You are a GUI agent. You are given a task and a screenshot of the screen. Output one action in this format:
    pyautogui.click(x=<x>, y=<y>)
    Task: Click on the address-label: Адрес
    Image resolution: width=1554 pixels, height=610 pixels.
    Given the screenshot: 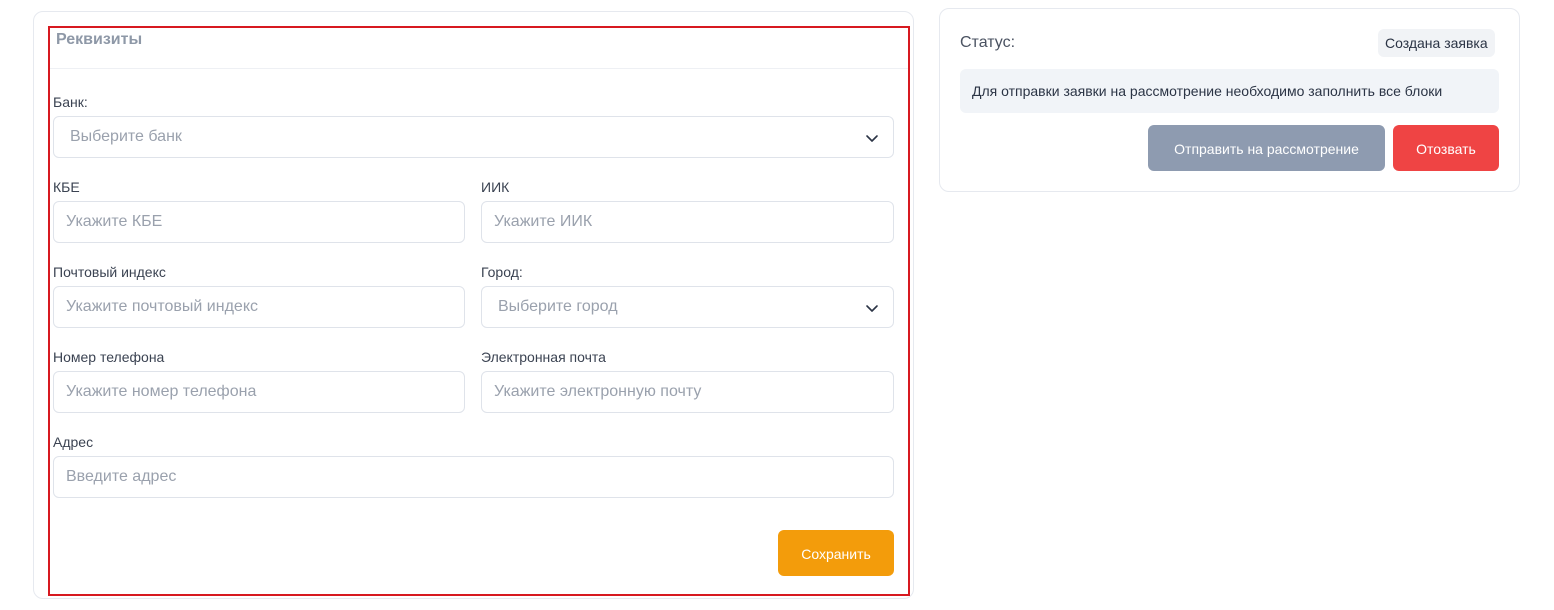 What is the action you would take?
    pyautogui.click(x=73, y=442)
    